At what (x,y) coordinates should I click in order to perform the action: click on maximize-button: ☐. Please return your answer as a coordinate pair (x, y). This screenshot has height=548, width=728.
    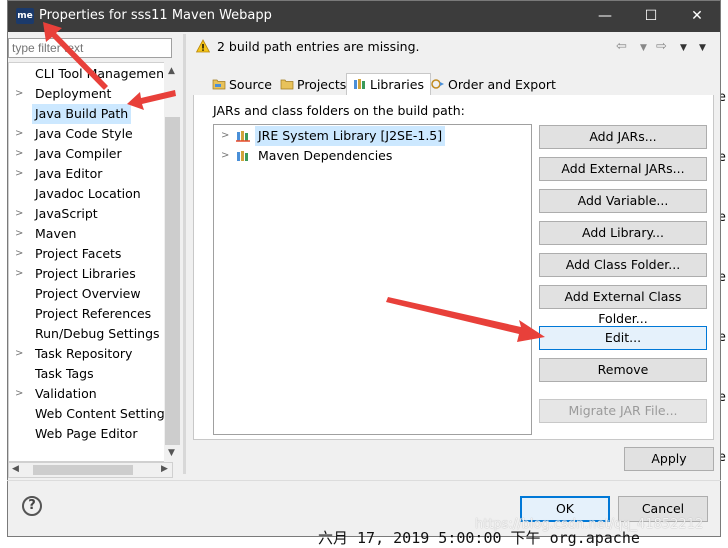
    Looking at the image, I should click on (651, 16).